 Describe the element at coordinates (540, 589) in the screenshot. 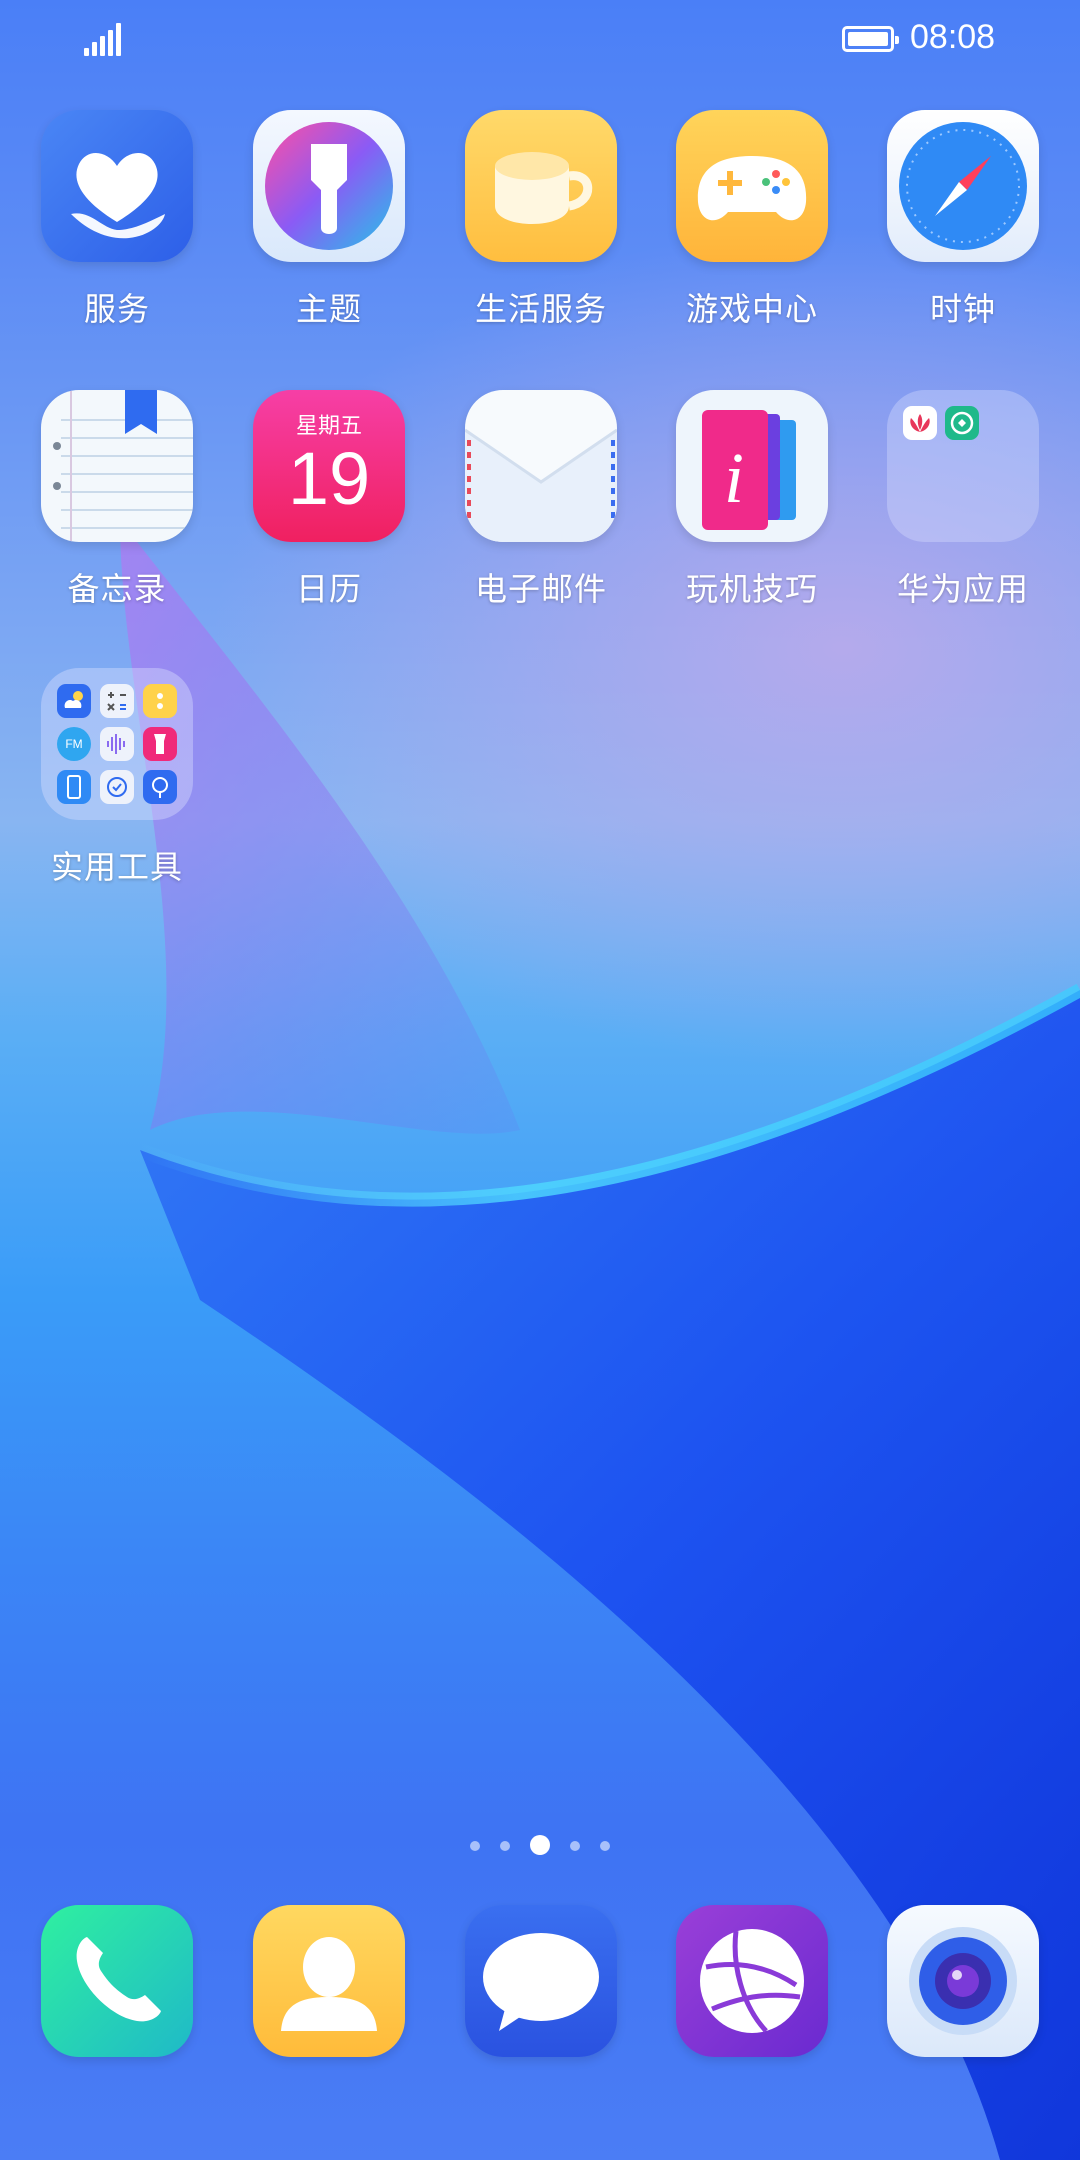

I see `app-label: 电子邮件` at that location.